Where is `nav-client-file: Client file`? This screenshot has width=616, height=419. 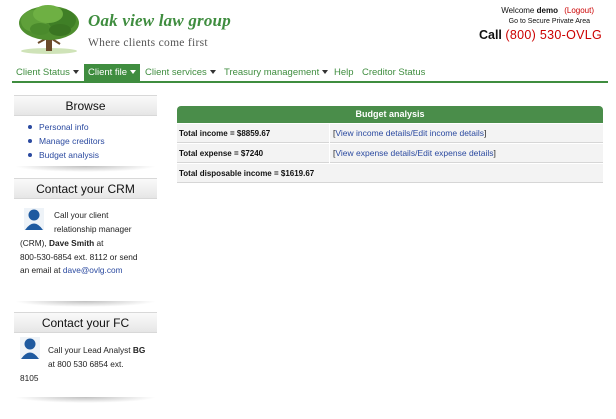 nav-client-file: Client file is located at coordinates (112, 72).